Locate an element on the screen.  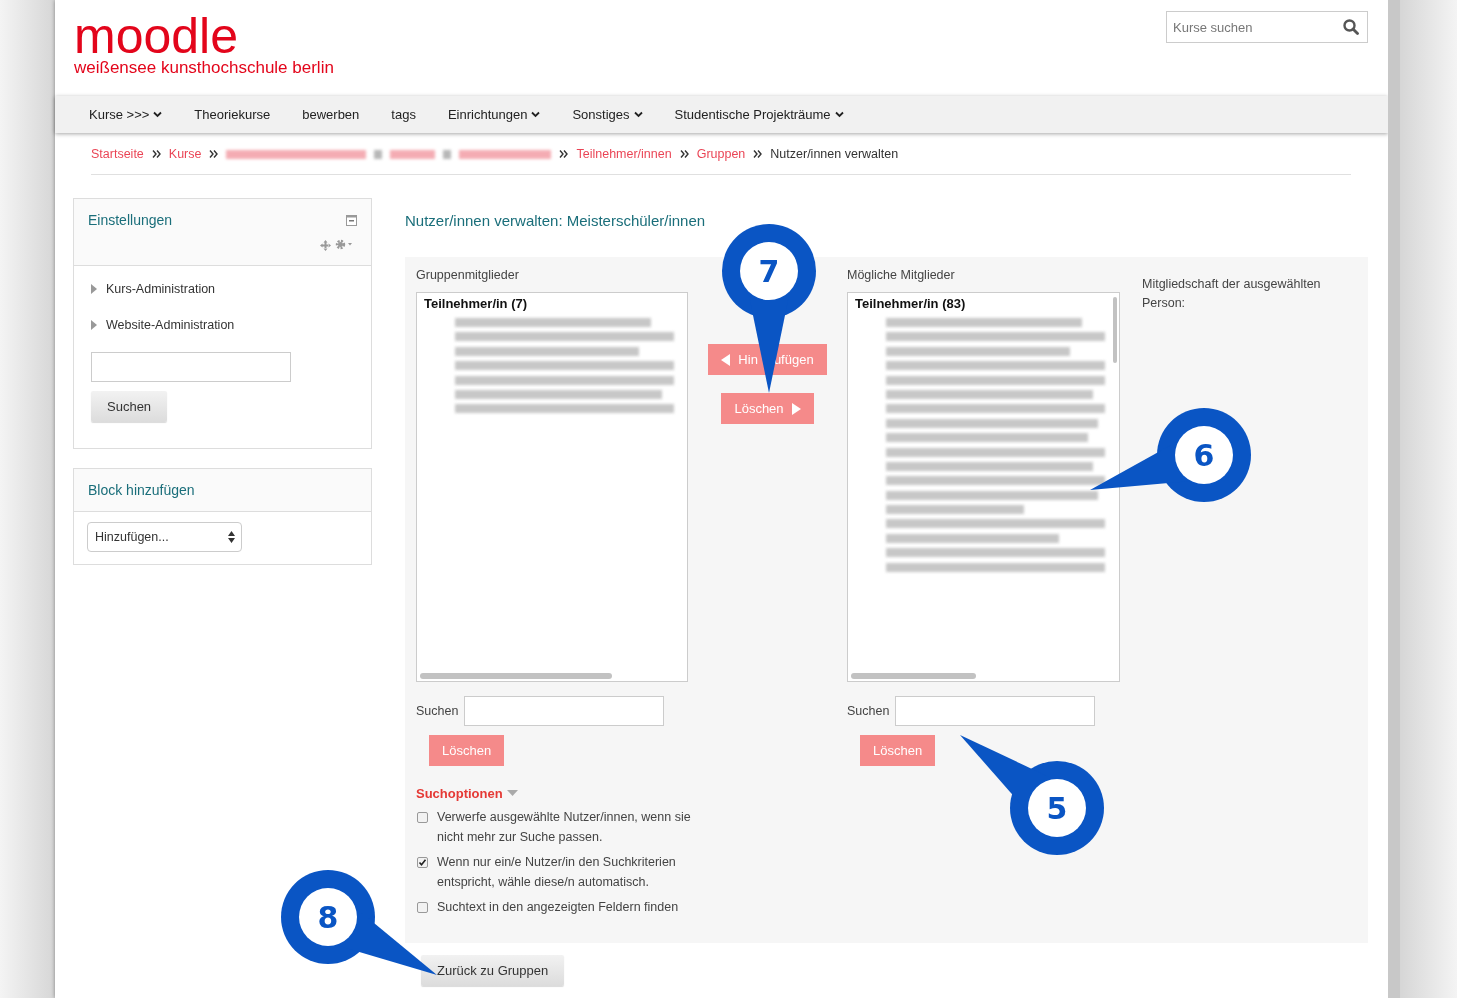
select-arrows-icon is located at coordinates (231, 537).